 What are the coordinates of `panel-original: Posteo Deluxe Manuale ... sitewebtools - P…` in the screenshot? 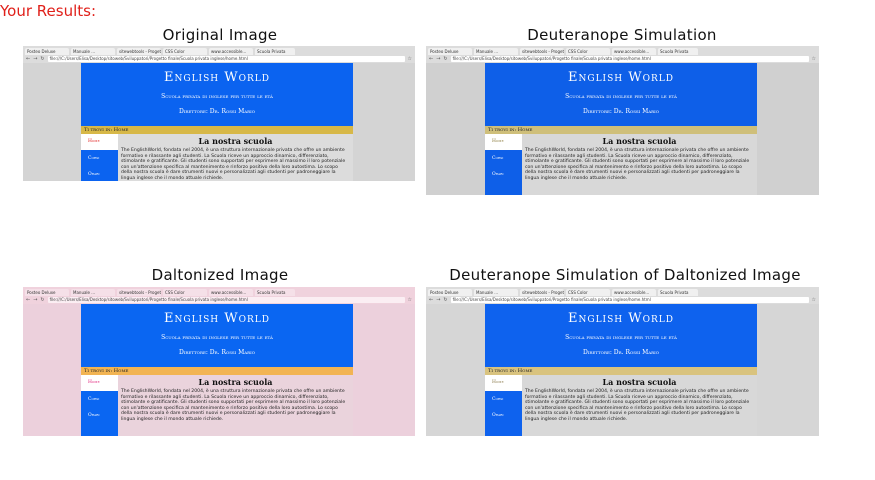 It's located at (219, 113).